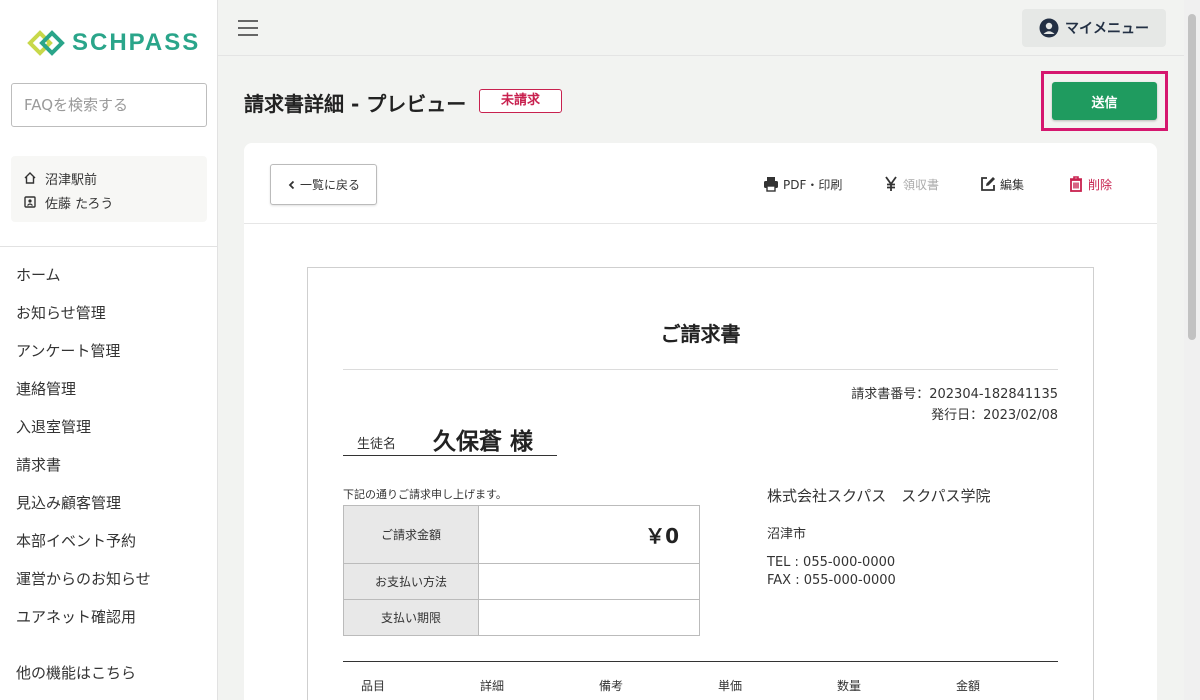 The width and height of the screenshot is (1200, 700). Describe the element at coordinates (813, 184) in the screenshot. I see `pdf-print-label: PDF・印刷` at that location.